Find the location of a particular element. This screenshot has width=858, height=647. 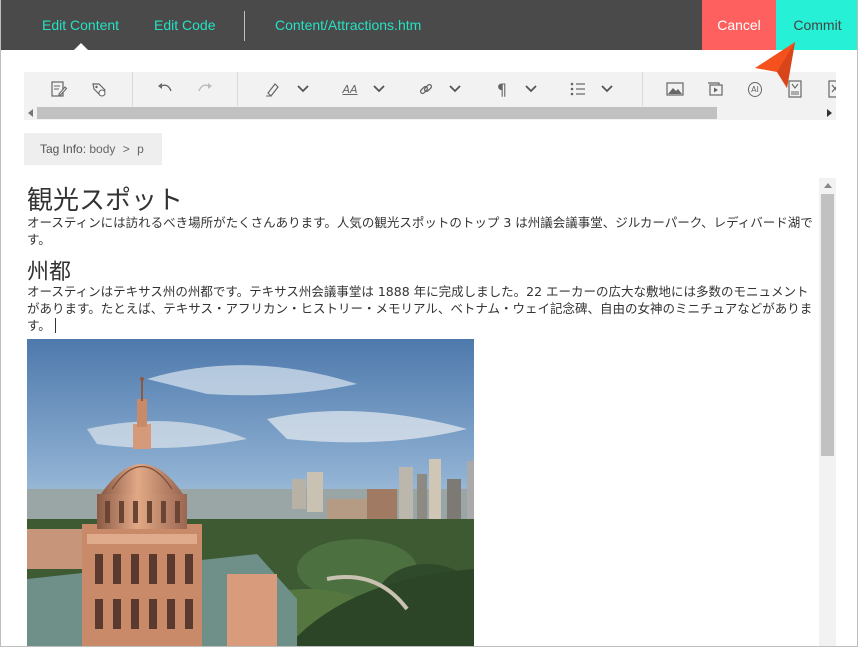

link-icon is located at coordinates (426, 89).